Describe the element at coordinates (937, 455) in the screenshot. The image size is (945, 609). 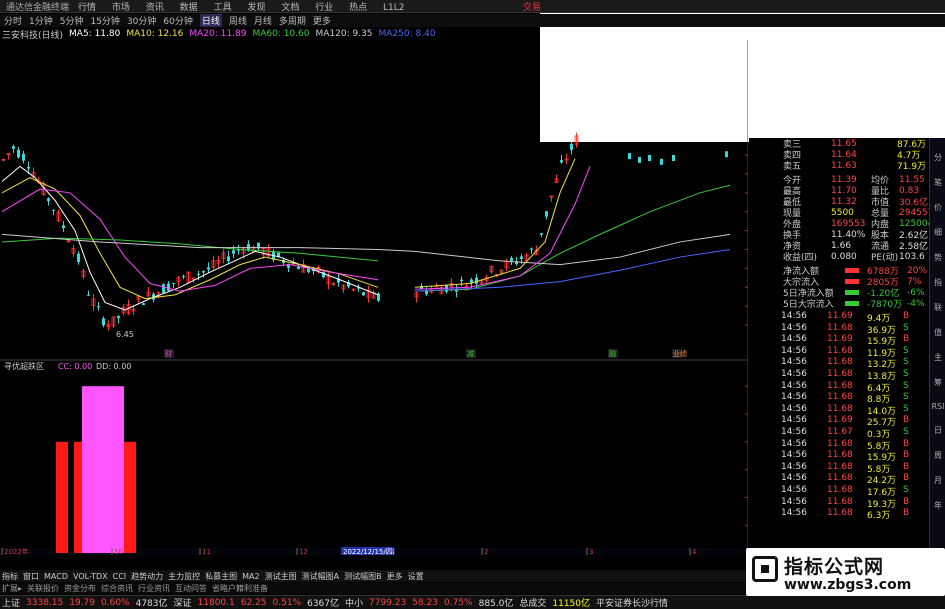
I see `side-tab: 周` at that location.